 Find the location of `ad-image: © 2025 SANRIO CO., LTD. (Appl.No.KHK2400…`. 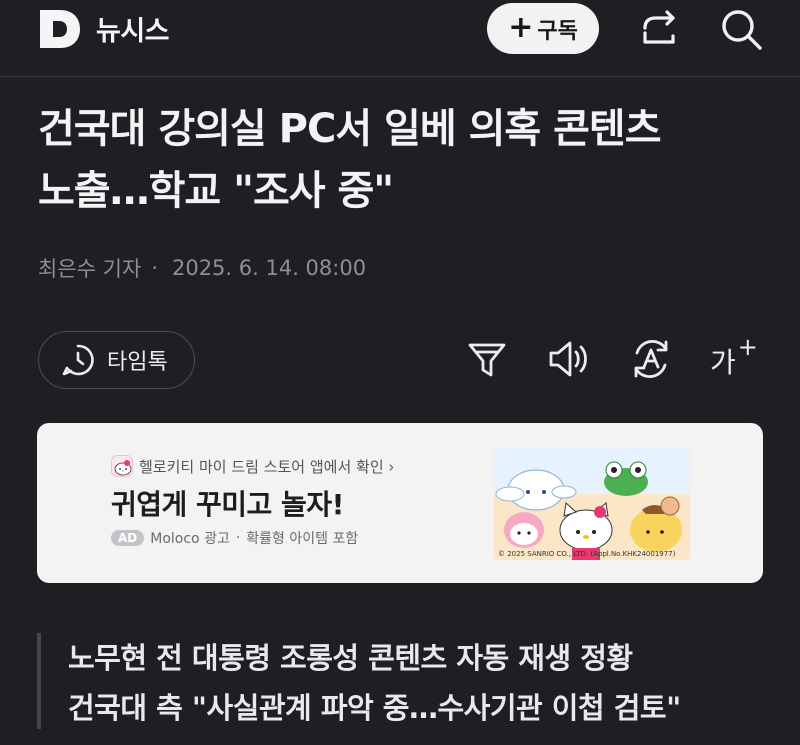

ad-image: © 2025 SANRIO CO., LTD. (Appl.No.KHK2400… is located at coordinates (592, 504).